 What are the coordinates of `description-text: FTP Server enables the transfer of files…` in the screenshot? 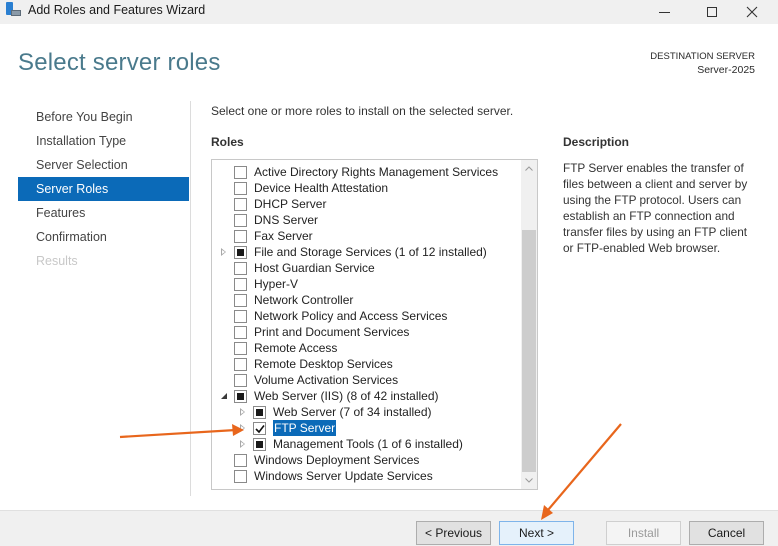 It's located at (655, 208).